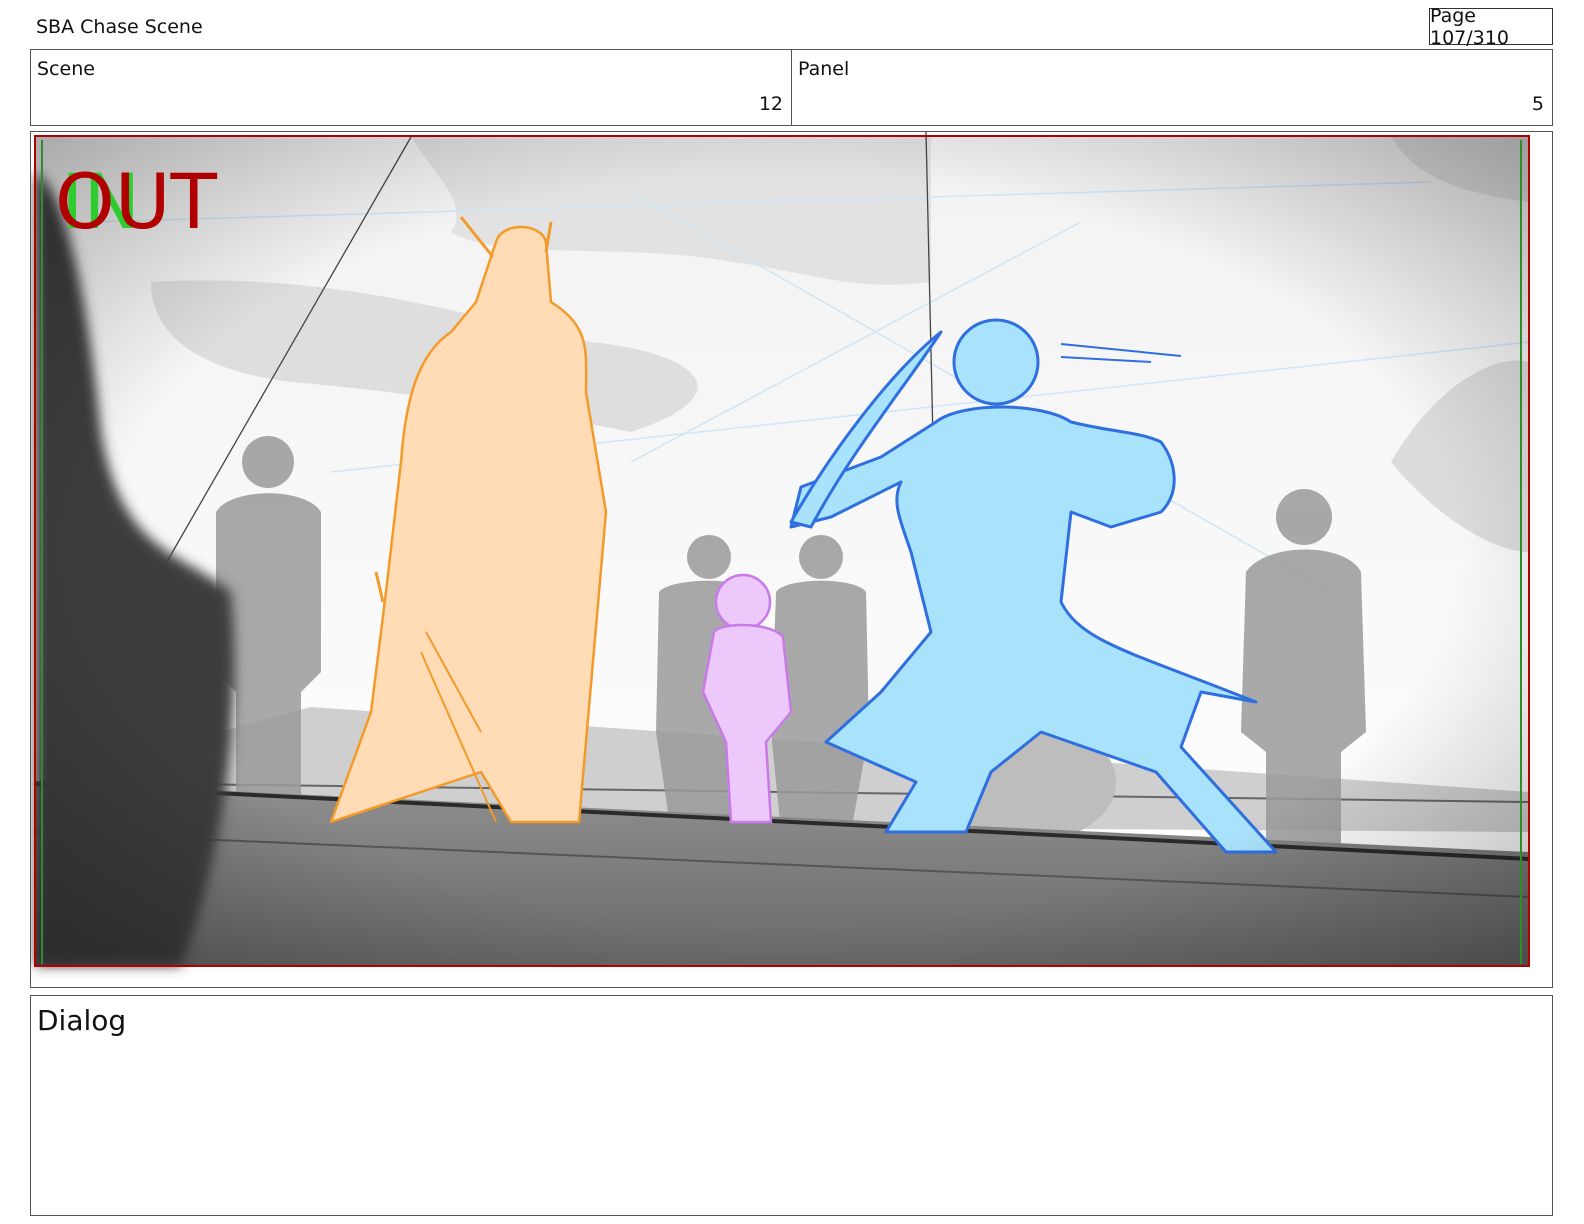 The image size is (1584, 1224). I want to click on scene-panel-info: Scene 12 Panel 5, so click(791, 87).